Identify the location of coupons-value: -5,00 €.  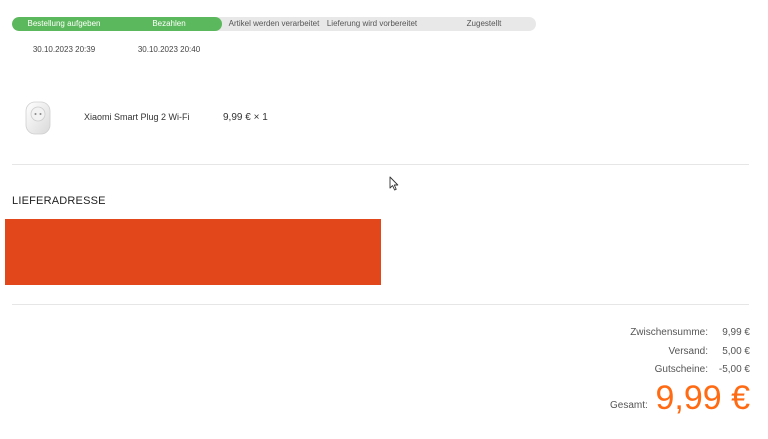
(734, 369).